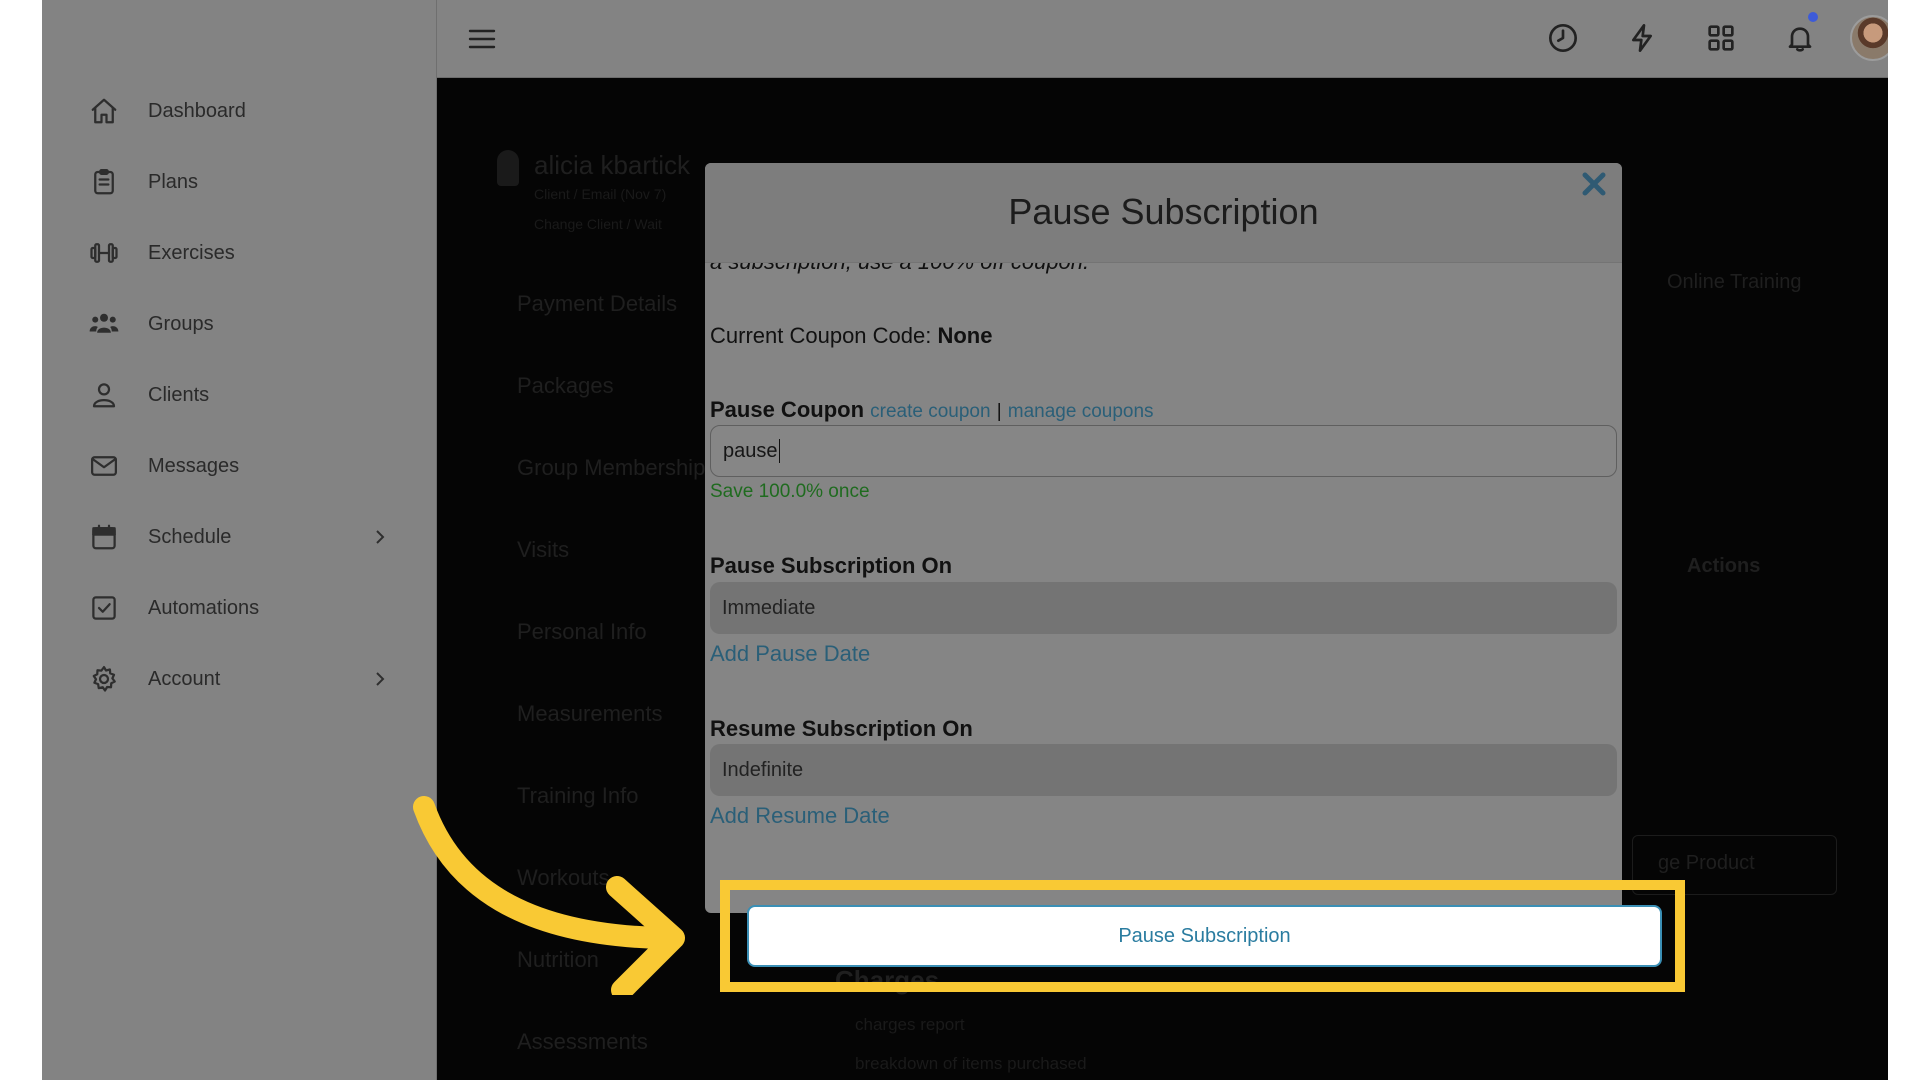 This screenshot has width=1920, height=1080. What do you see at coordinates (204, 607) in the screenshot?
I see `sidebar-item-label: Automations` at bounding box center [204, 607].